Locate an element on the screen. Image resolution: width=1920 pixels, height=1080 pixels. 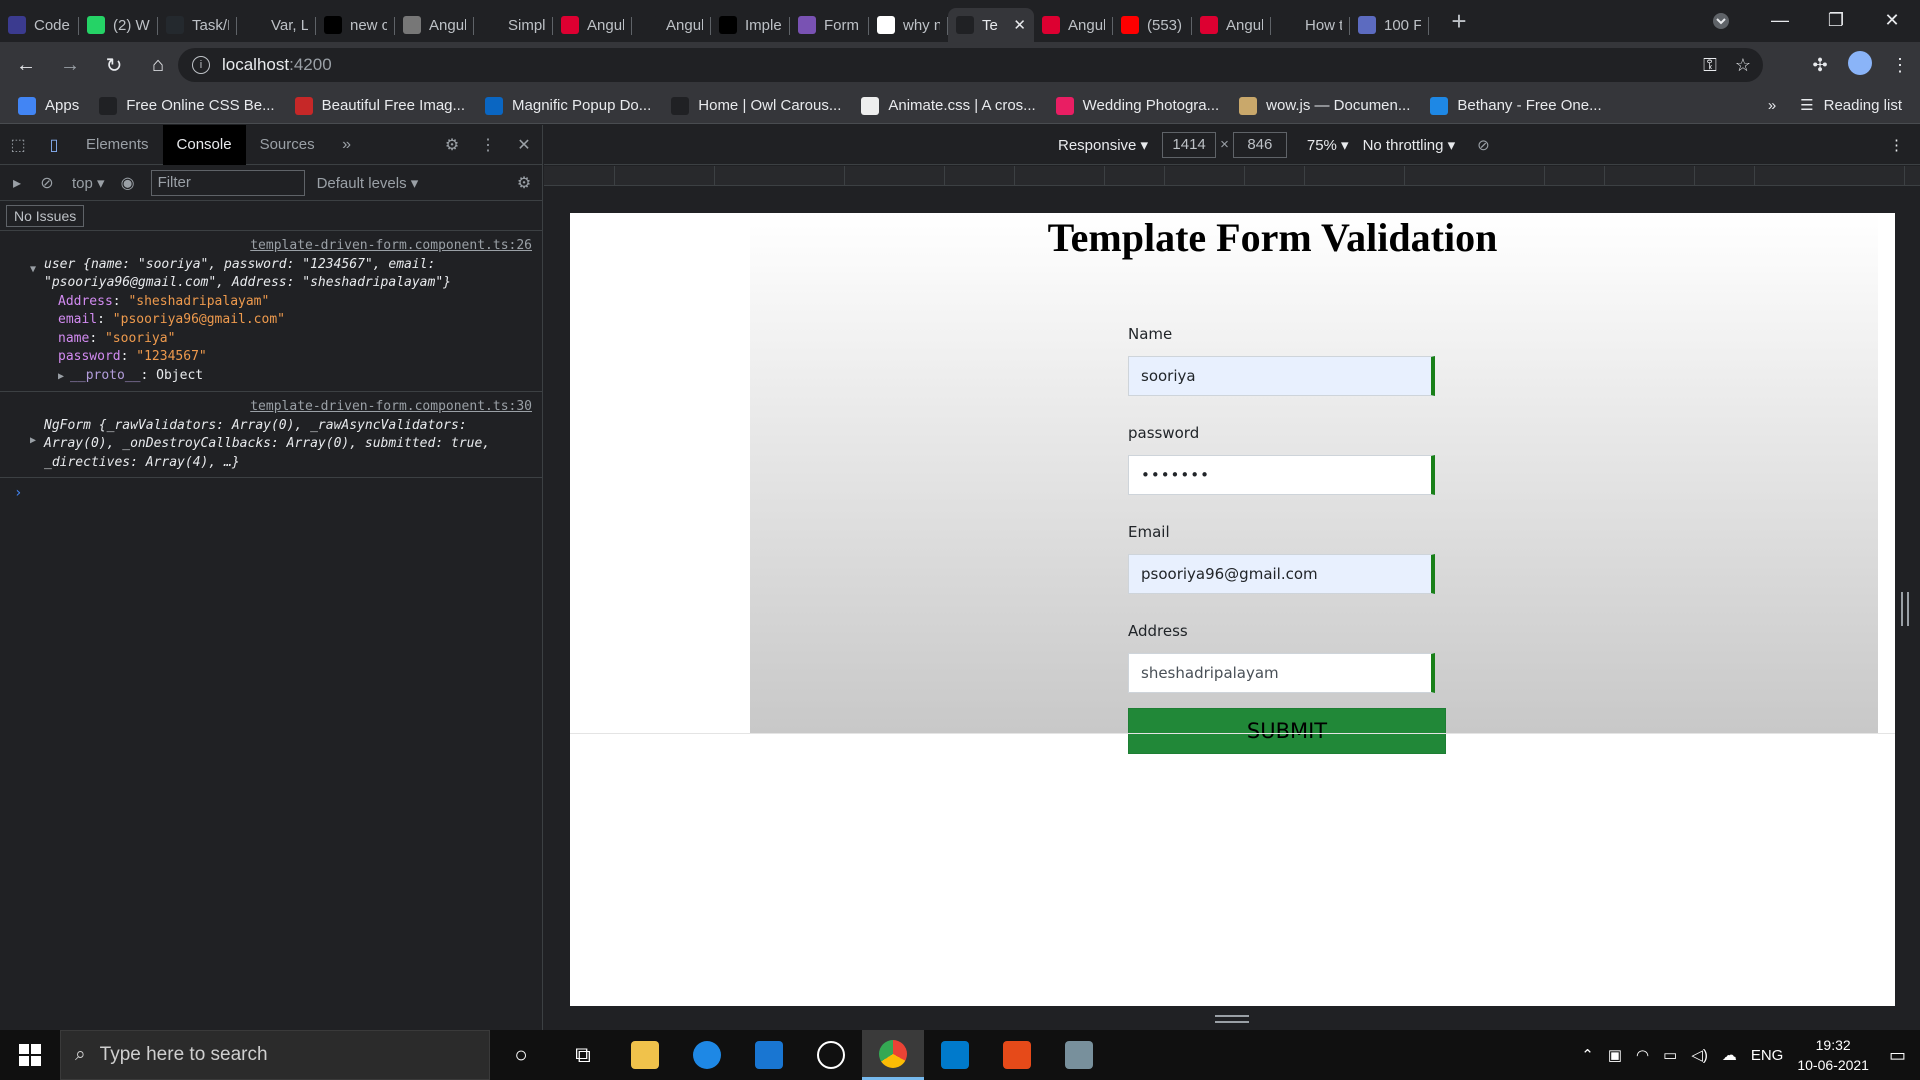
windows-start-icon is located at coordinates (30, 1055).